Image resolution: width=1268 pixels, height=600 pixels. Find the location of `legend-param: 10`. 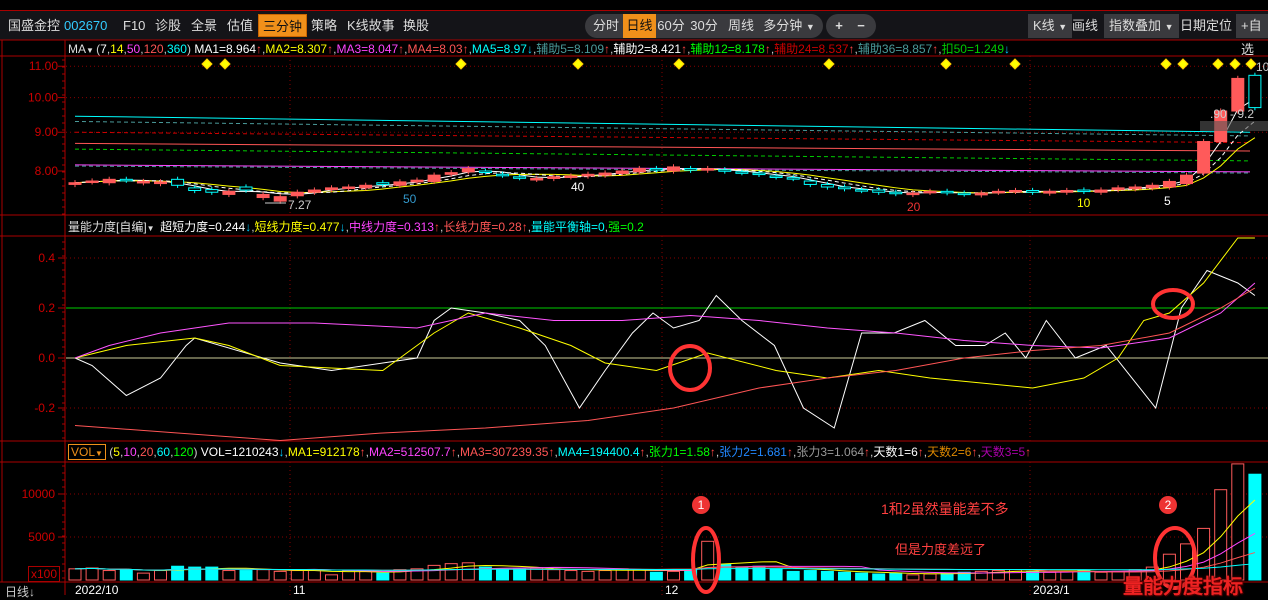

legend-param: 10 is located at coordinates (130, 452).